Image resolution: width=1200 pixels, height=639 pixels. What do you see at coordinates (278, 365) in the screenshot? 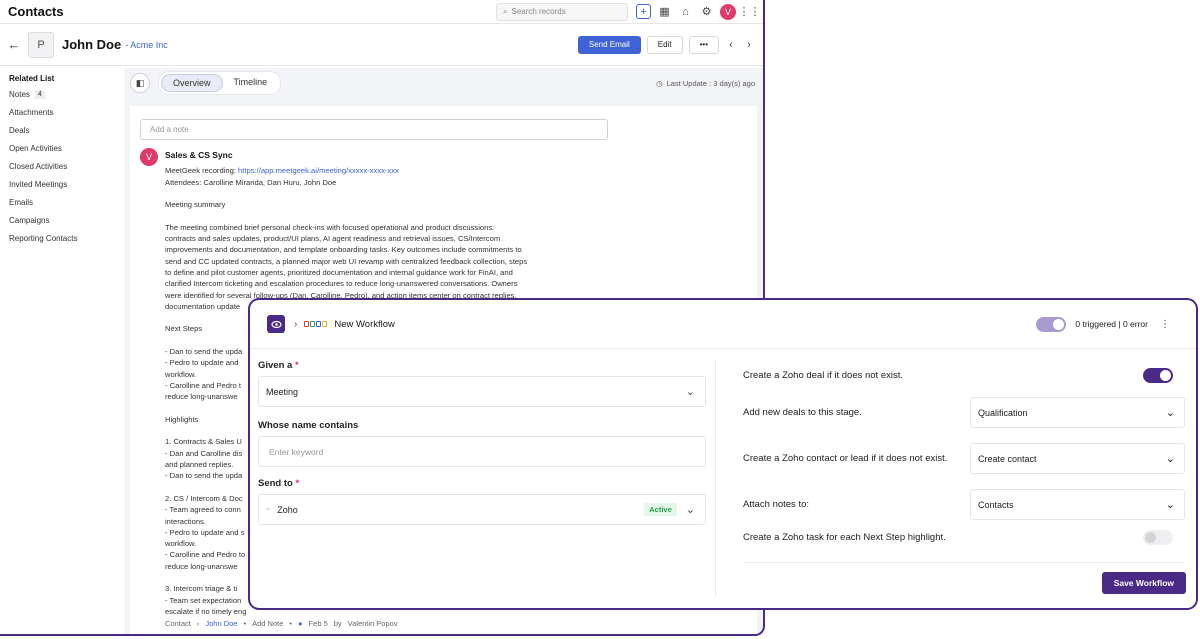
I see `given-label: Given a *` at bounding box center [278, 365].